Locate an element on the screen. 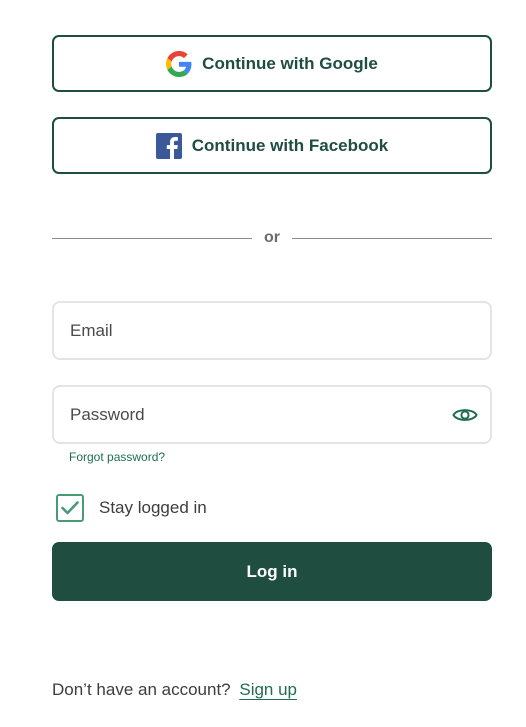 This screenshot has width=526, height=727. email-field is located at coordinates (272, 330).